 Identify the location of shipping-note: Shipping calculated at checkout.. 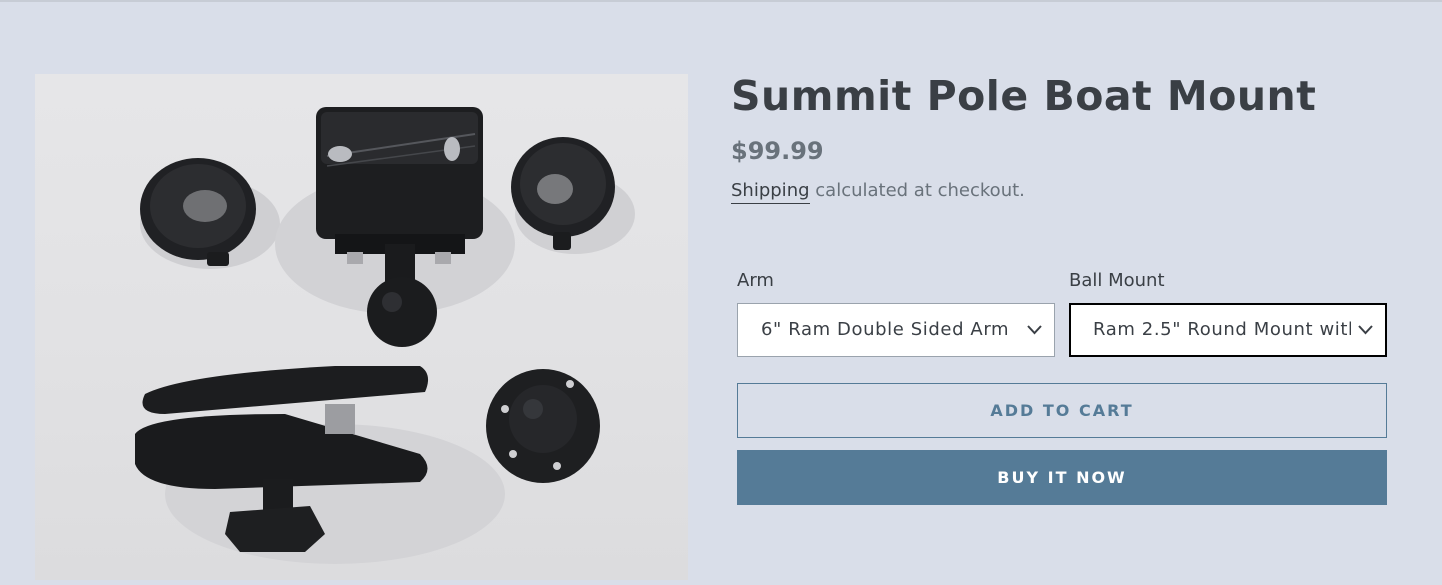
(878, 192).